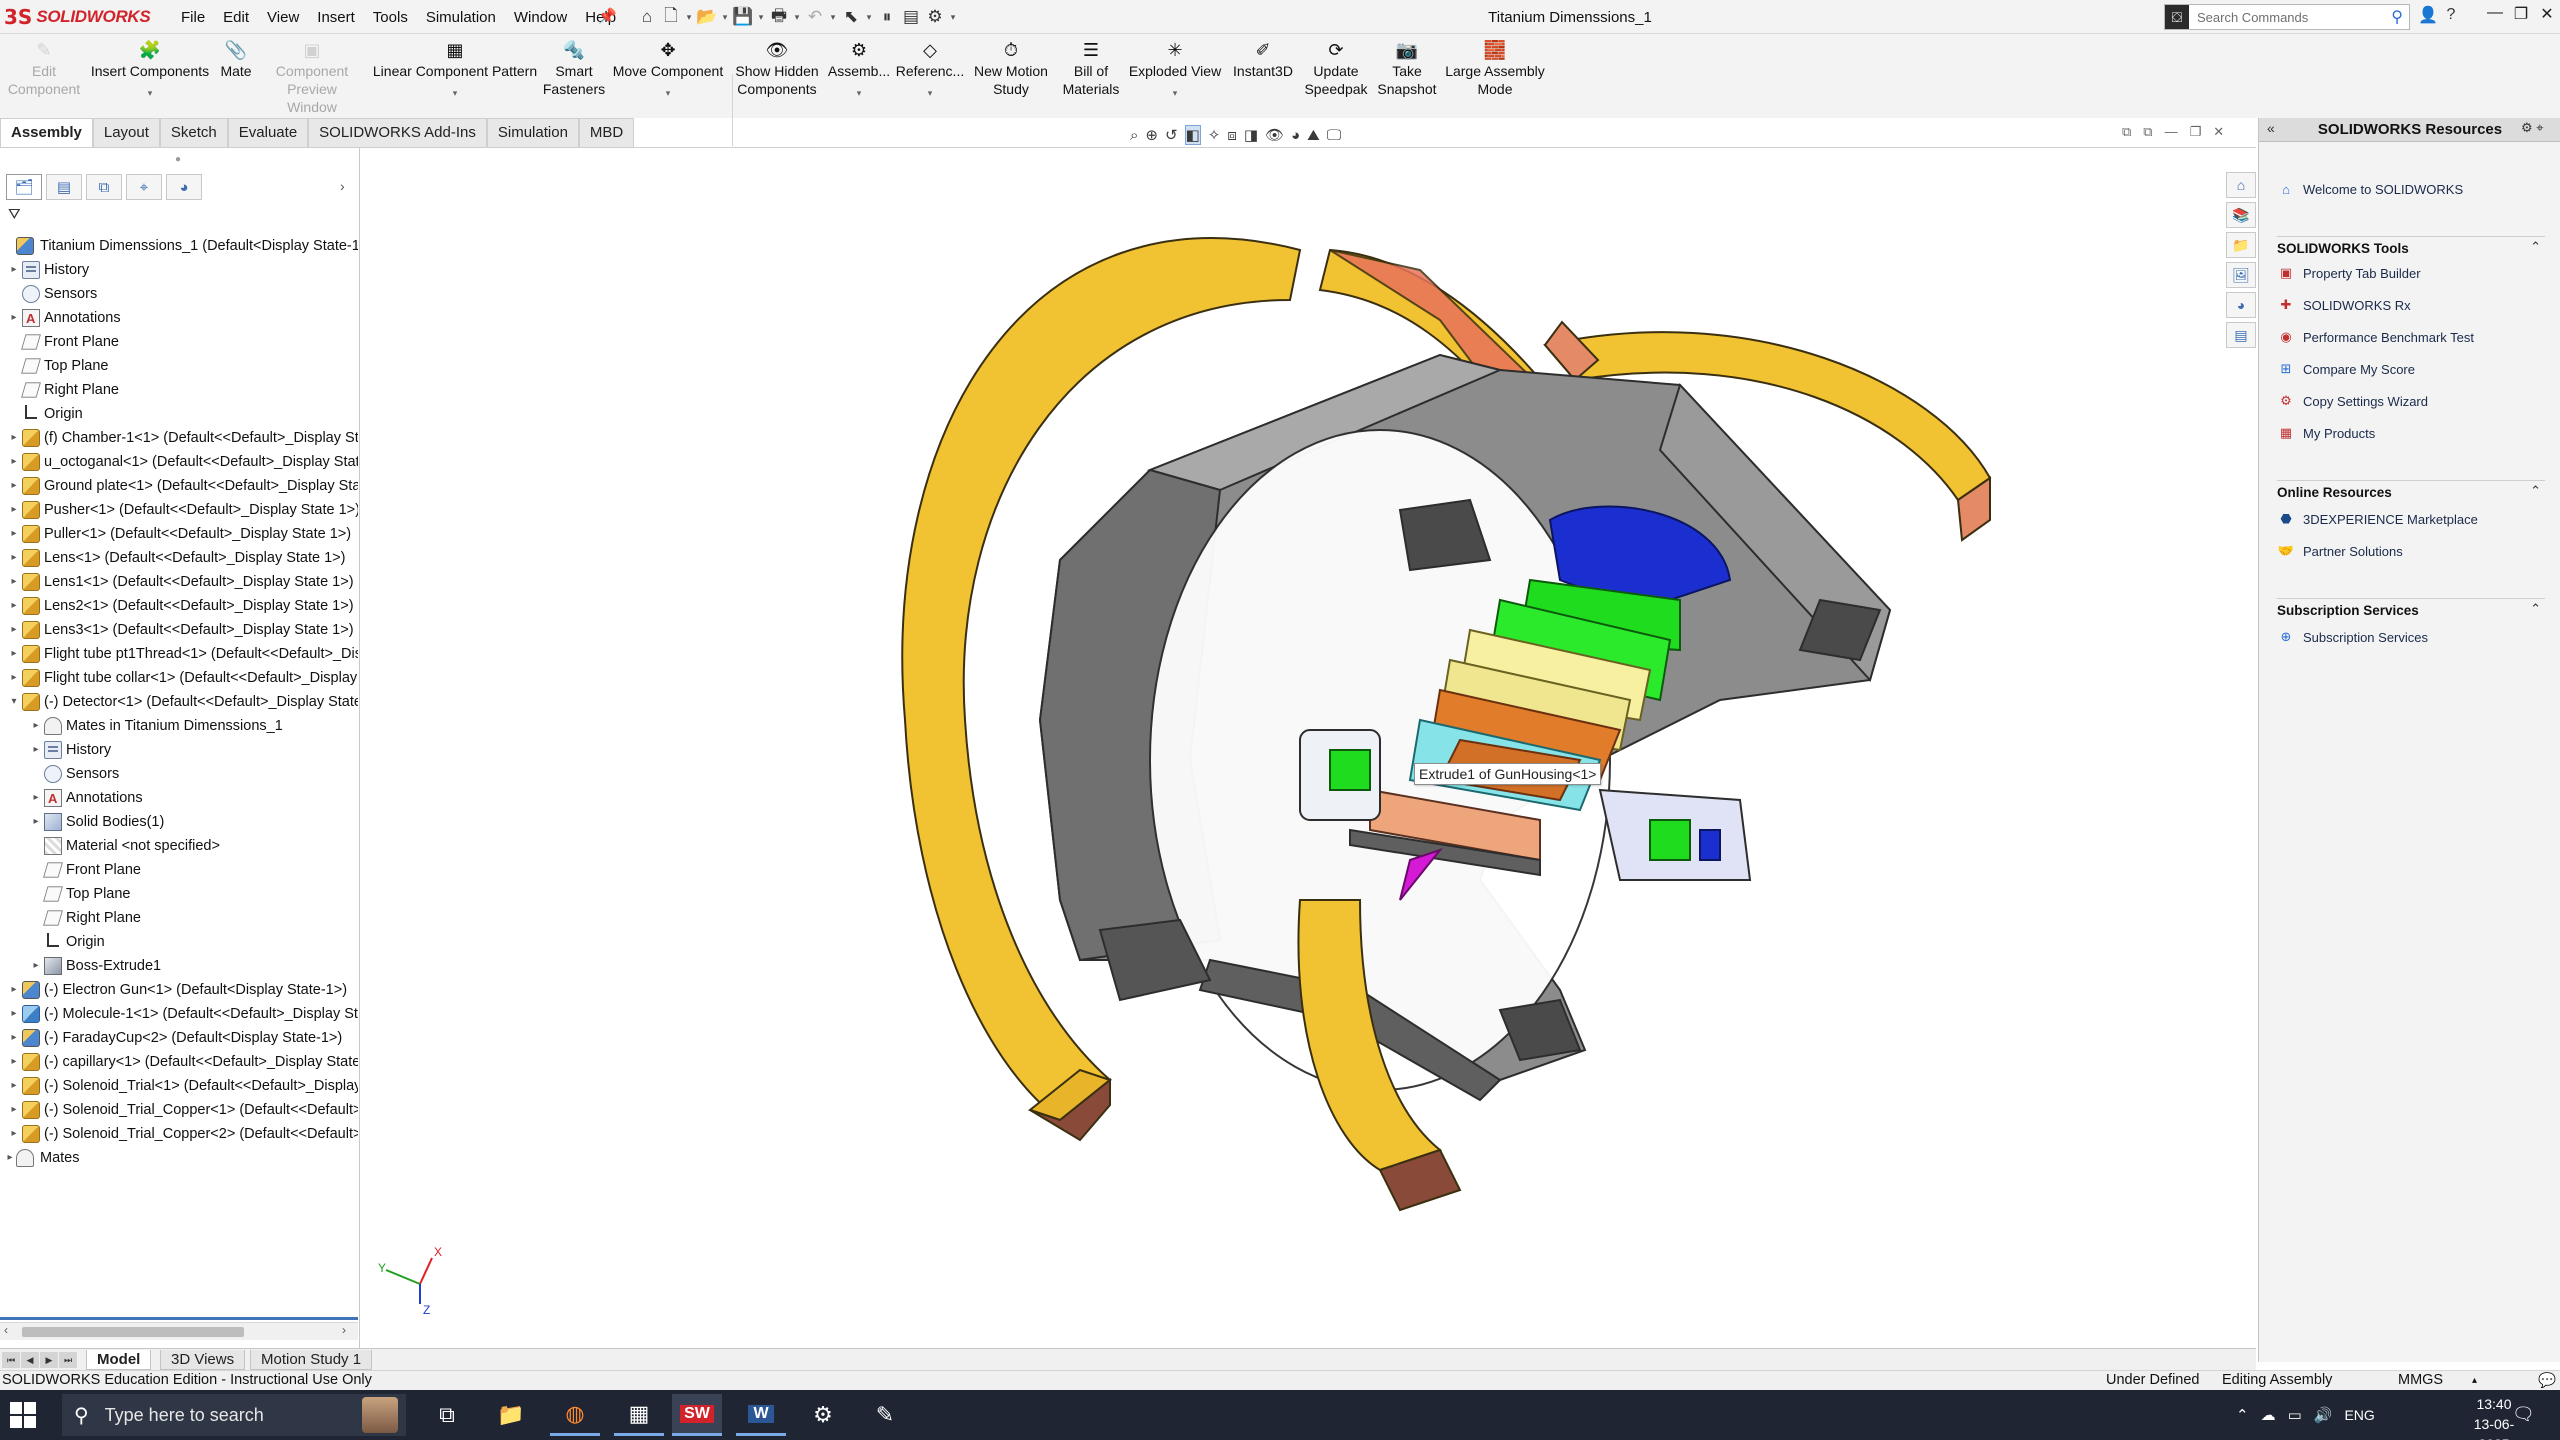  Describe the element at coordinates (179, 726) in the screenshot. I see `tree-row: ▸ Mates in Titanium Dimenssions_1` at that location.